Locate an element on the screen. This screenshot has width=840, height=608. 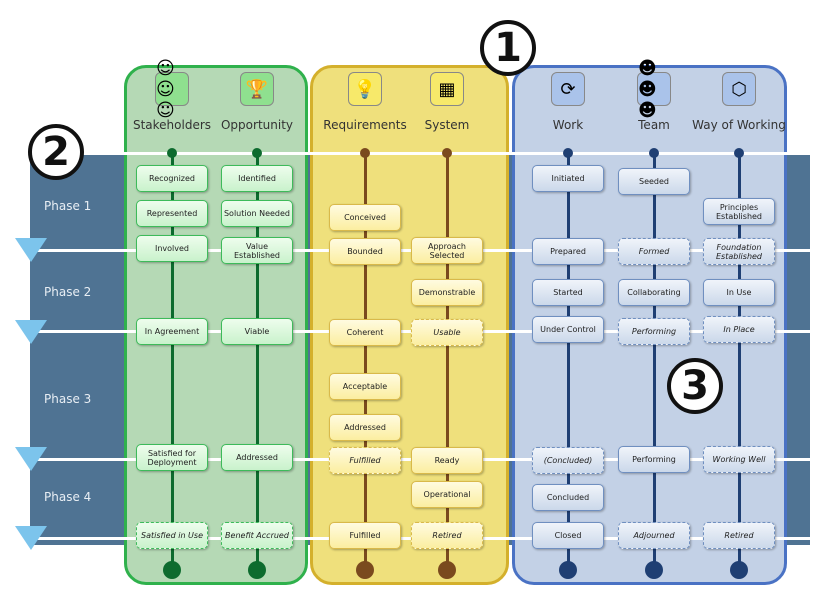
phase-label: Phase 4 is located at coordinates (68, 497).